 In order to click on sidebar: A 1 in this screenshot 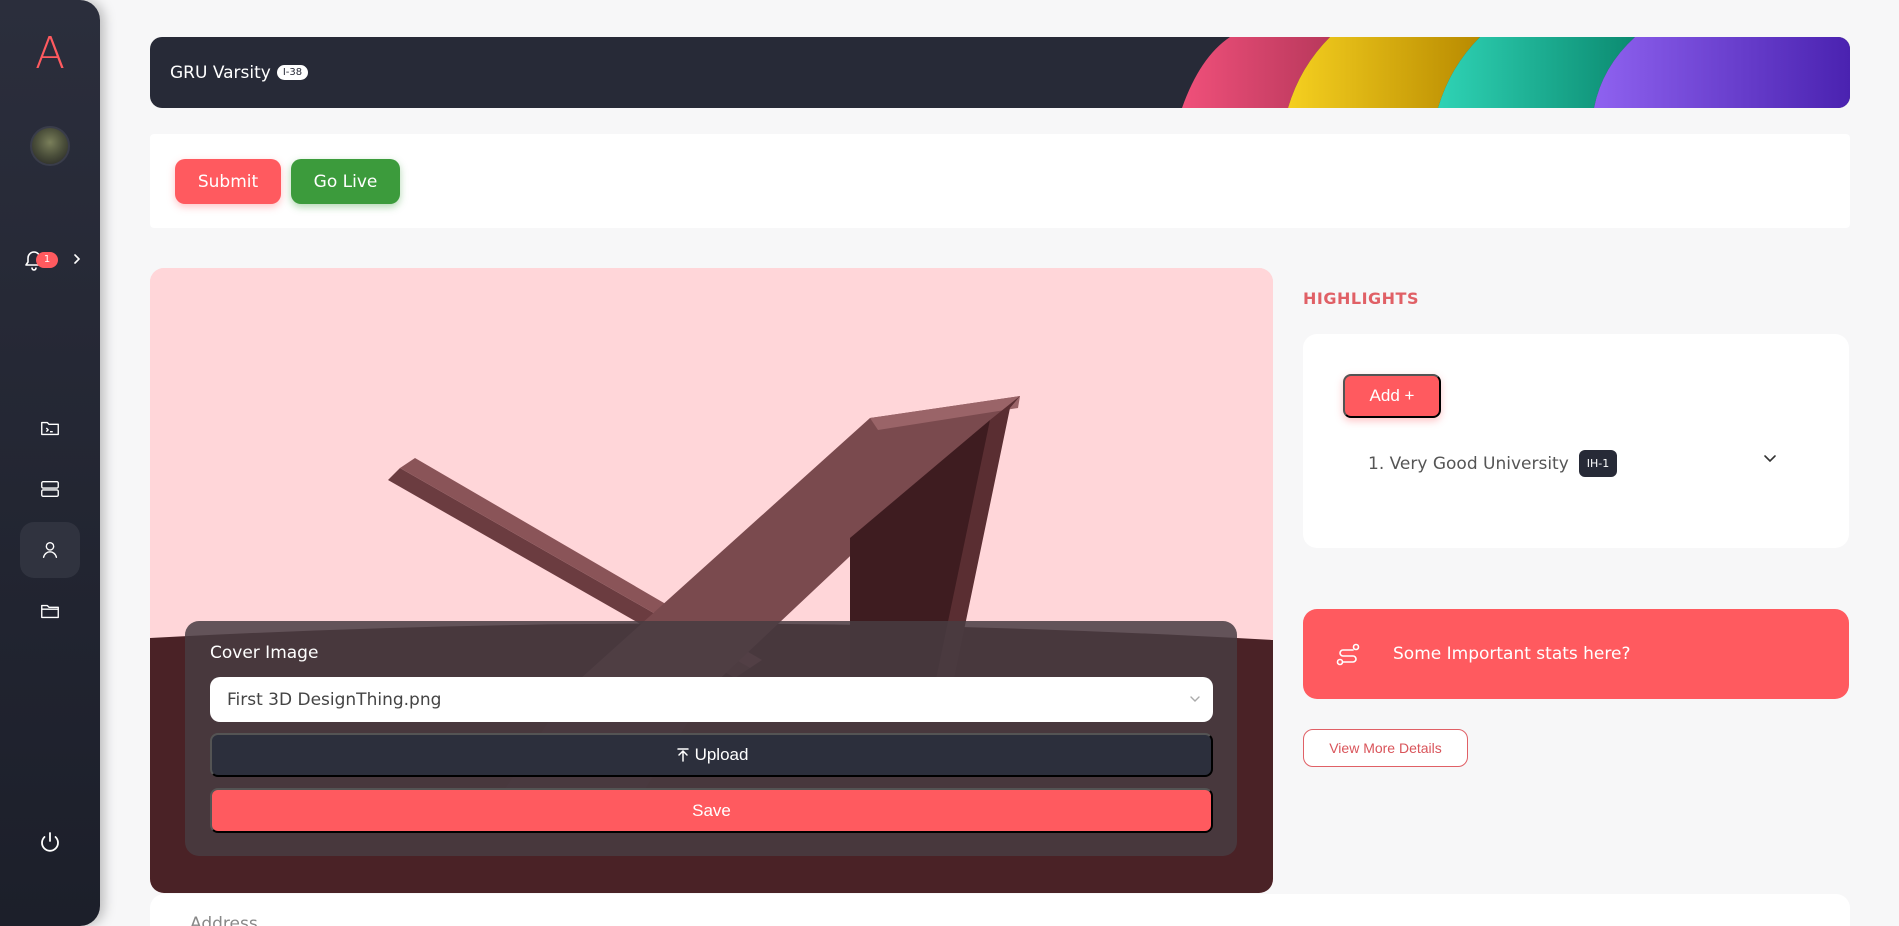, I will do `click(50, 463)`.